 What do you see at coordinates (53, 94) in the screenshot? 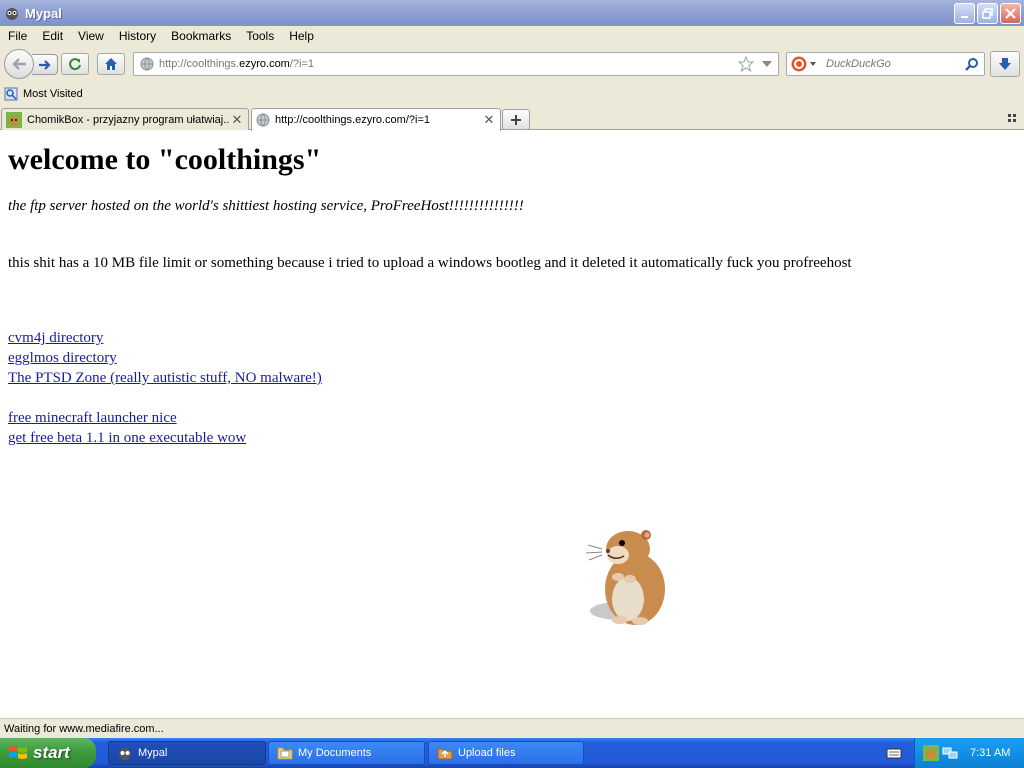
I see `bookmark-most-visited: Most Visited` at bounding box center [53, 94].